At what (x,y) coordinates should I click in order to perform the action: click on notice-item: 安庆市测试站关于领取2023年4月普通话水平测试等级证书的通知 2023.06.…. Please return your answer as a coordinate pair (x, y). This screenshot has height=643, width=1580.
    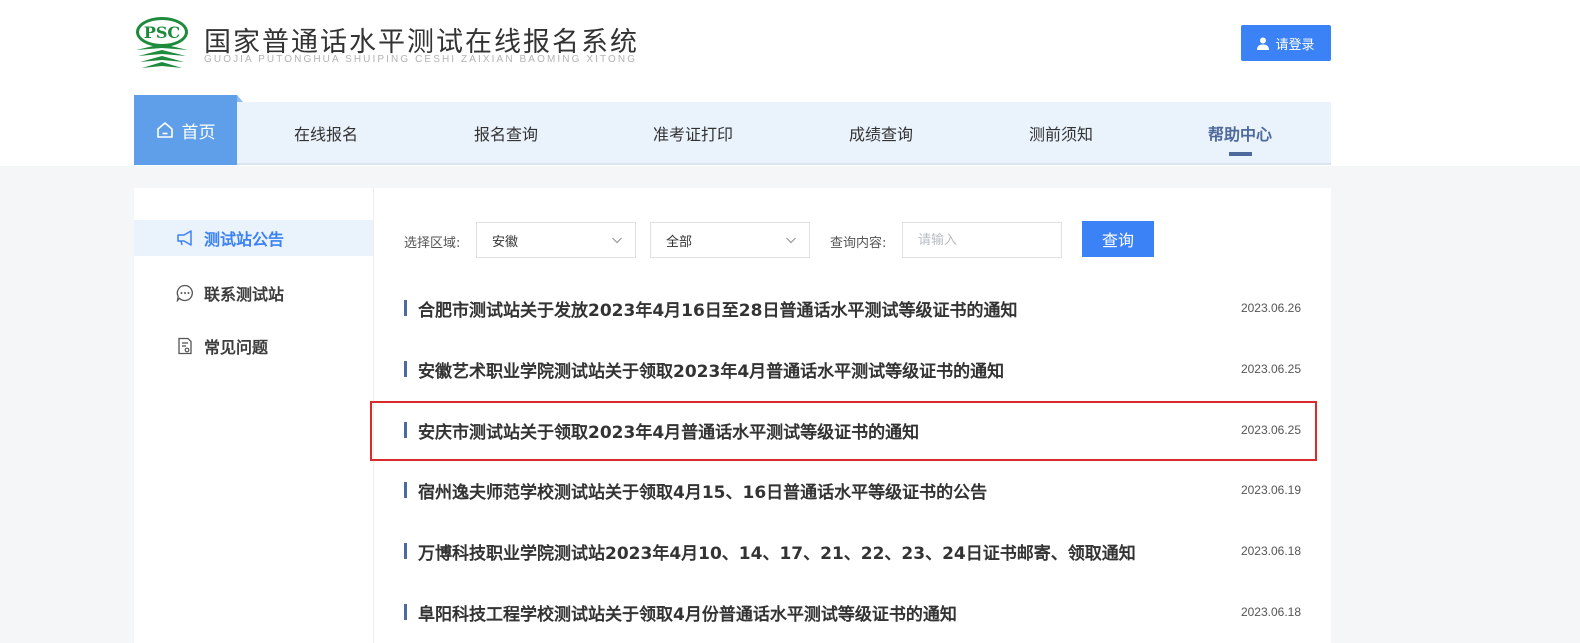
    Looking at the image, I should click on (852, 430).